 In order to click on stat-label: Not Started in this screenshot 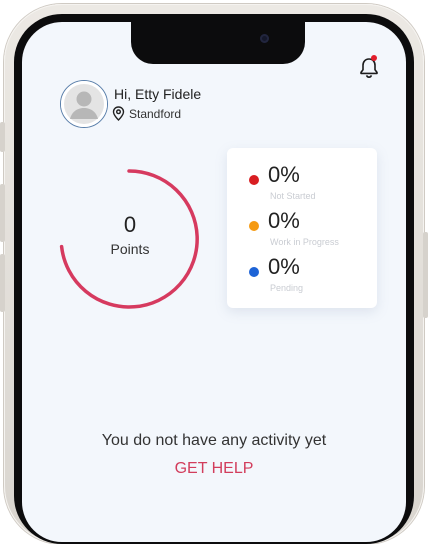, I will do `click(293, 196)`.